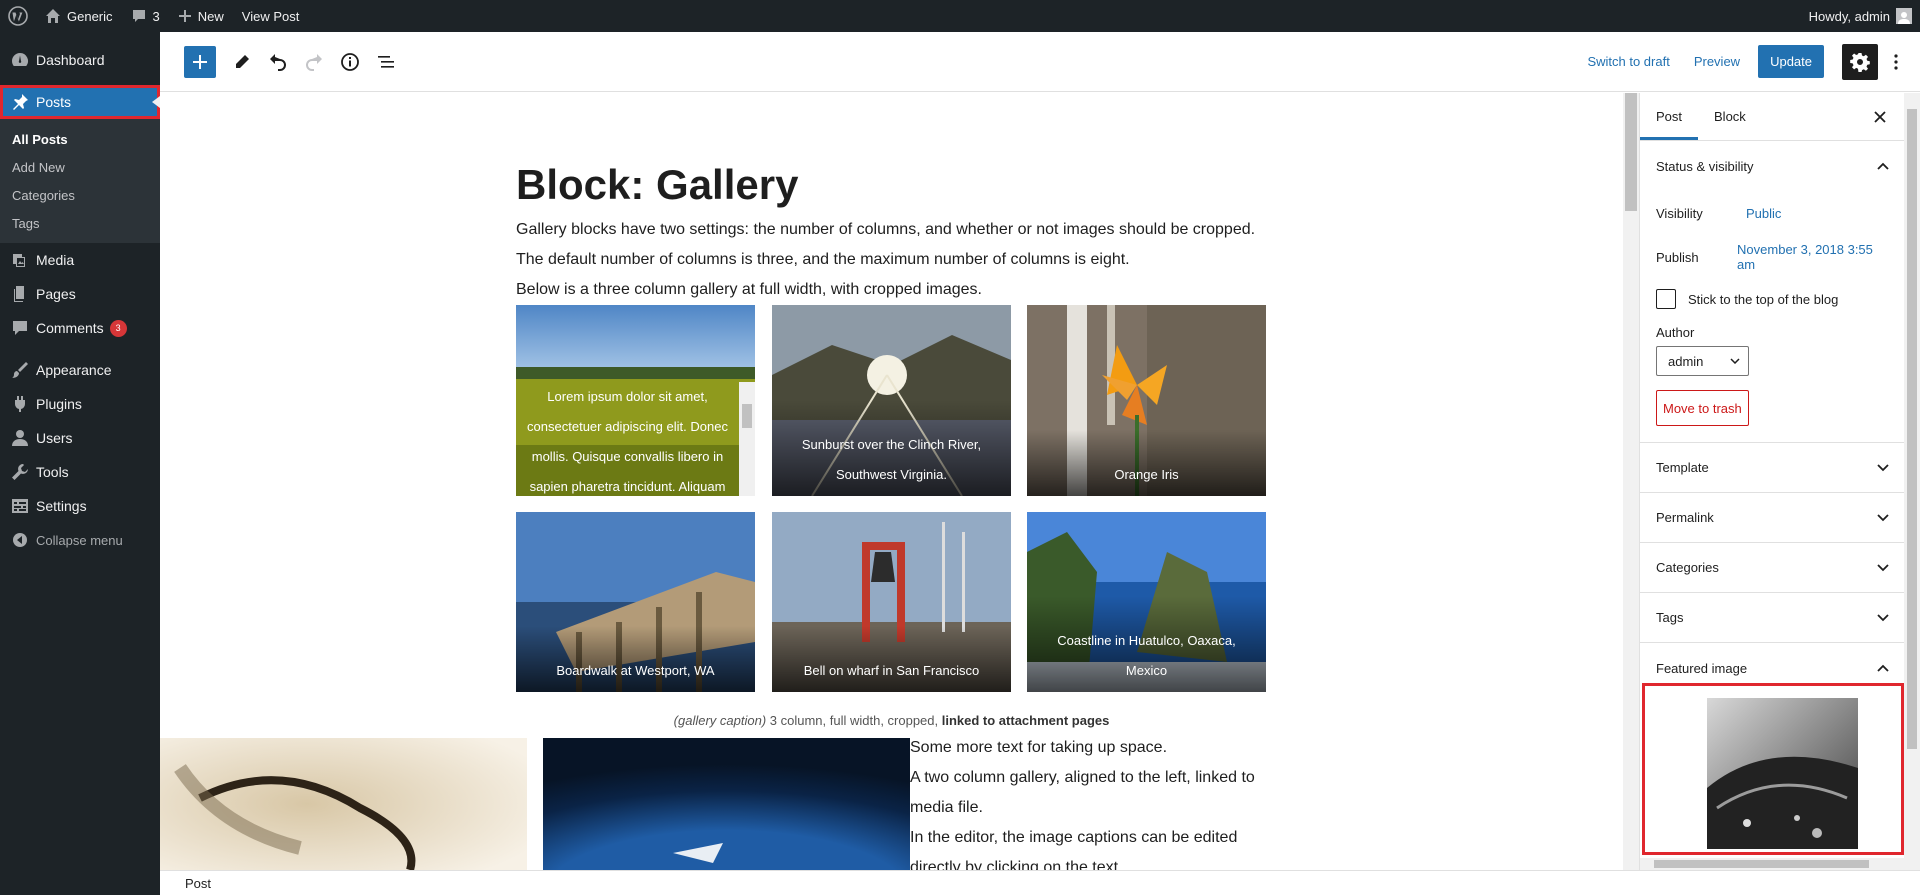 The height and width of the screenshot is (895, 1920). What do you see at coordinates (1772, 568) in the screenshot?
I see `panel-categories-toggle: Categories` at bounding box center [1772, 568].